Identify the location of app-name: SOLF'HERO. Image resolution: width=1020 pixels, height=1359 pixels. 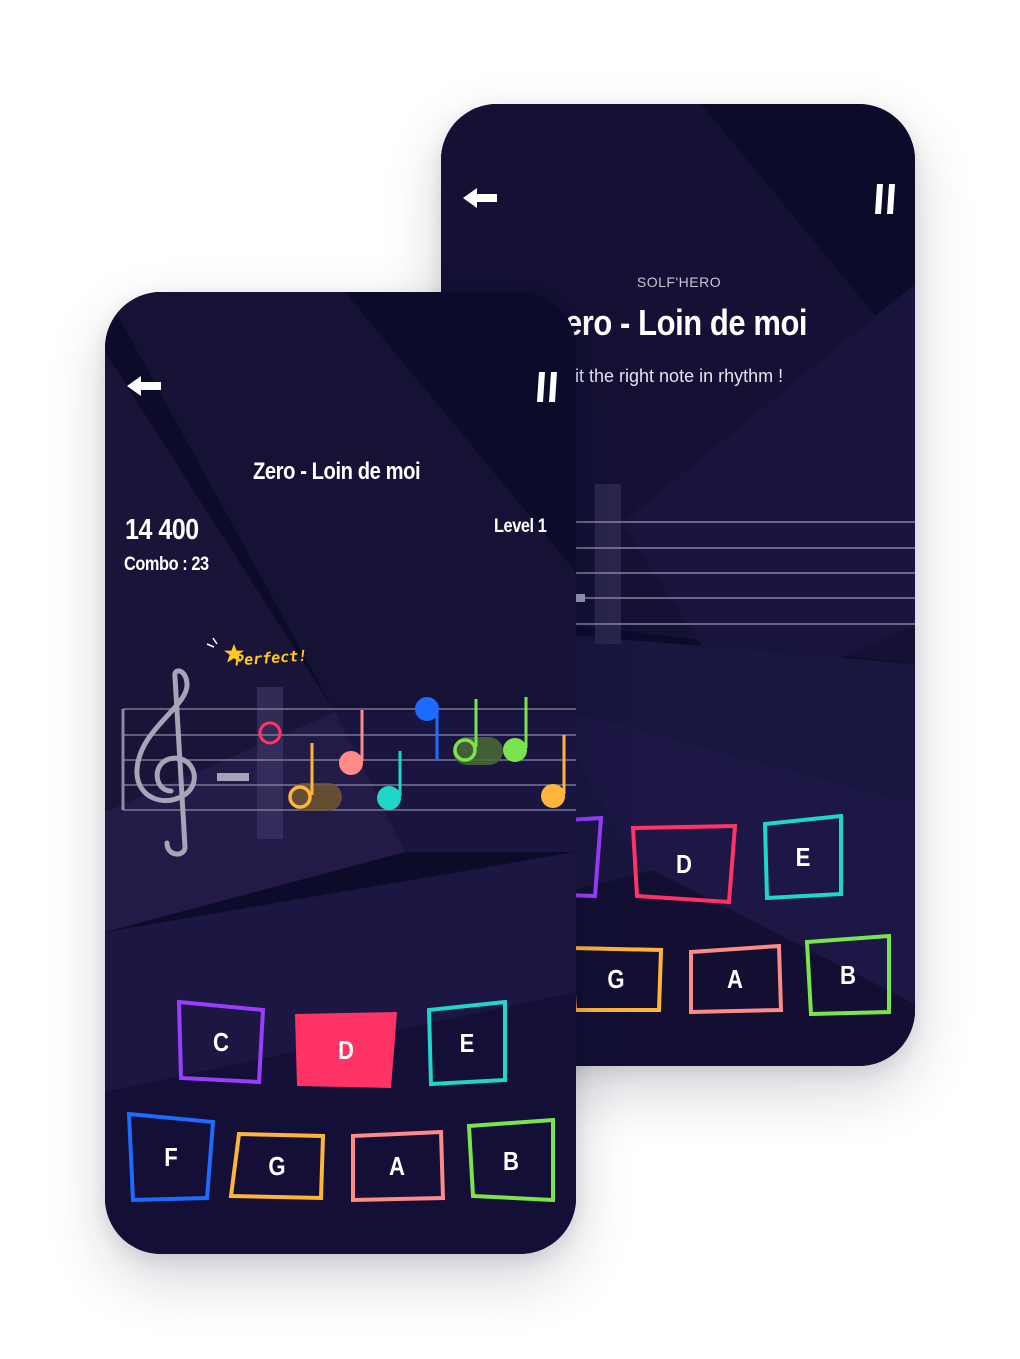
(679, 282).